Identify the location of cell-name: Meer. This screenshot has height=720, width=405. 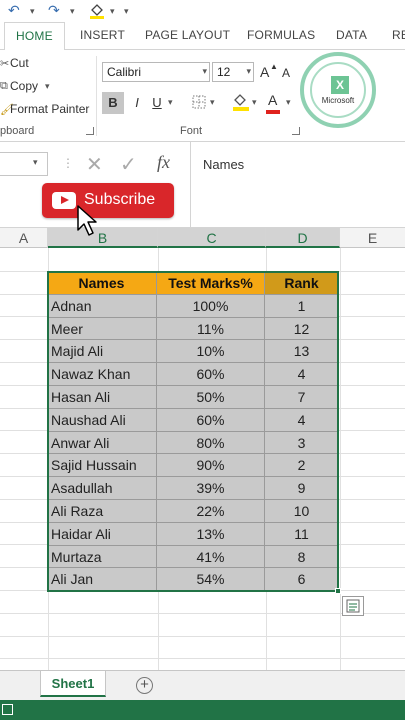
(102, 329).